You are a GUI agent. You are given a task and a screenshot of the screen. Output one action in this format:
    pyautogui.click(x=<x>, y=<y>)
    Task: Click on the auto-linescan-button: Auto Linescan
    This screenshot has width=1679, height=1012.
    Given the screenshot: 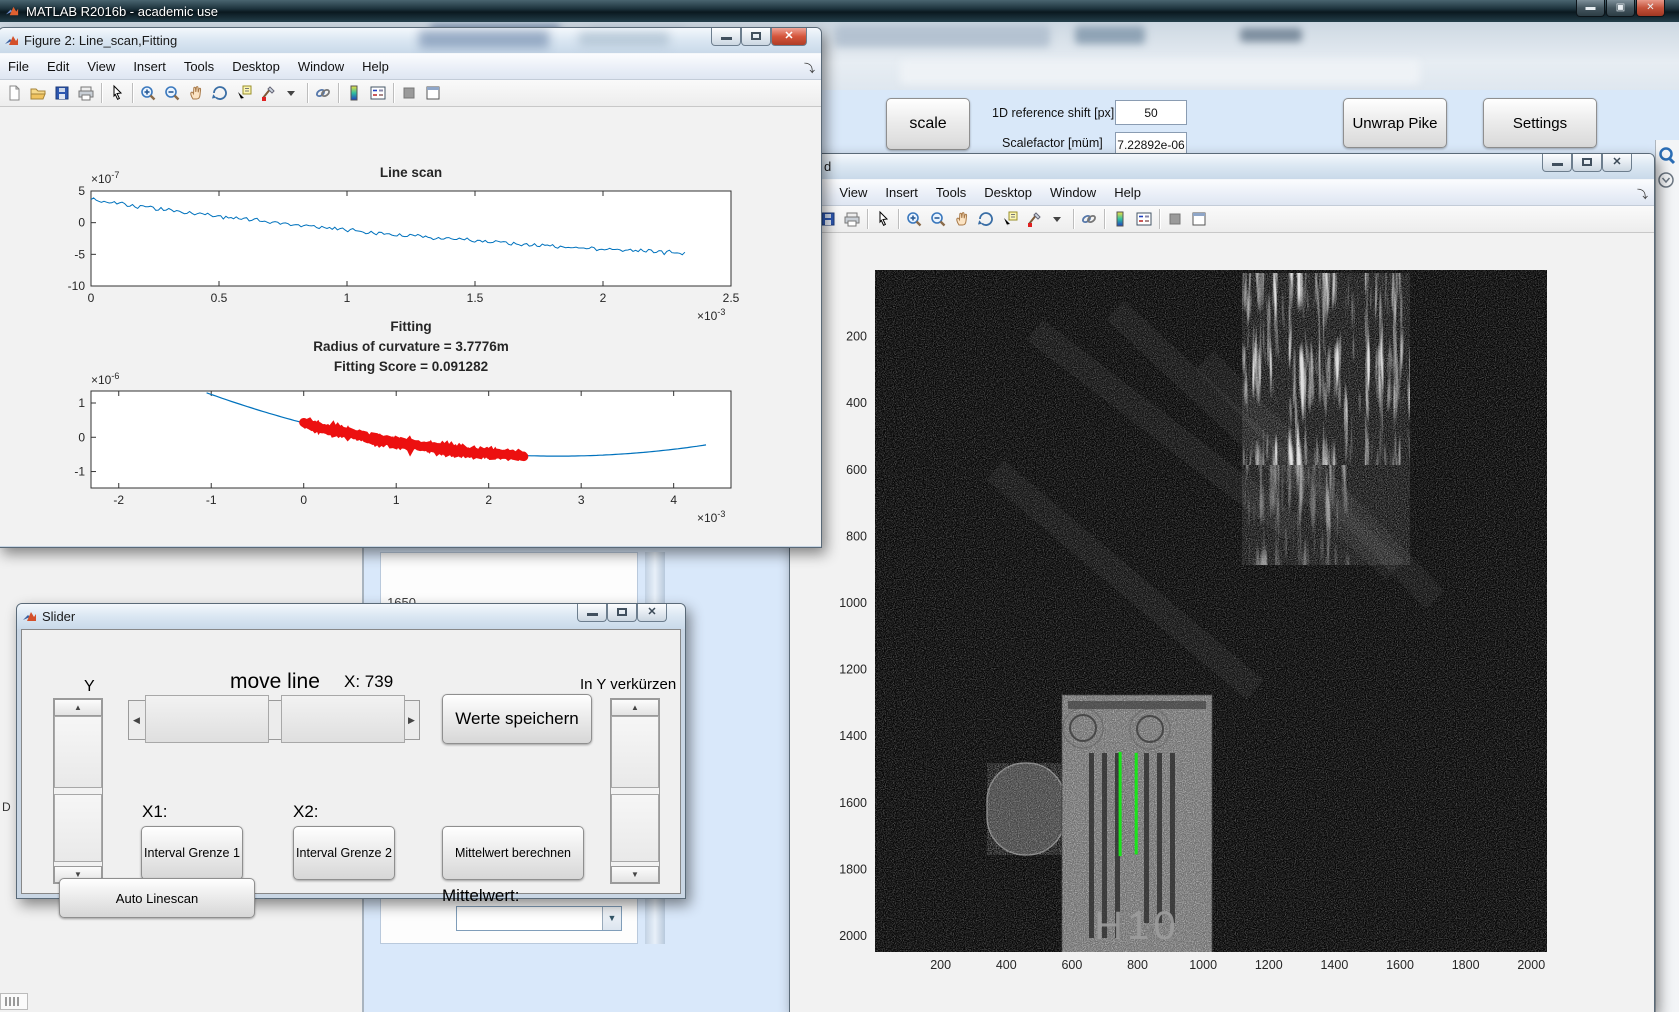 What is the action you would take?
    pyautogui.click(x=157, y=898)
    